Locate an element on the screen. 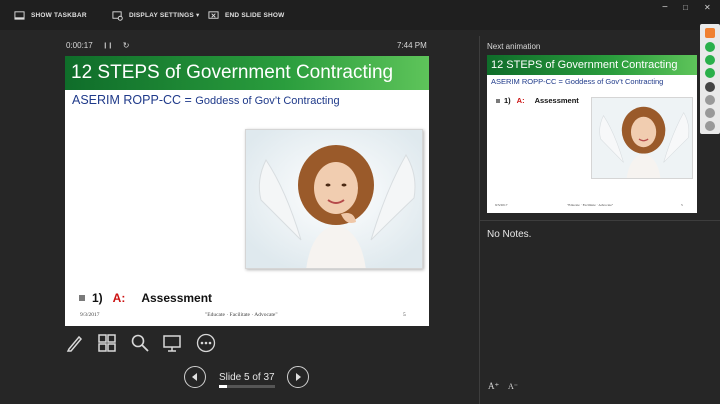 The width and height of the screenshot is (720, 404). next-animation-label: Next animation is located at coordinates (514, 46).